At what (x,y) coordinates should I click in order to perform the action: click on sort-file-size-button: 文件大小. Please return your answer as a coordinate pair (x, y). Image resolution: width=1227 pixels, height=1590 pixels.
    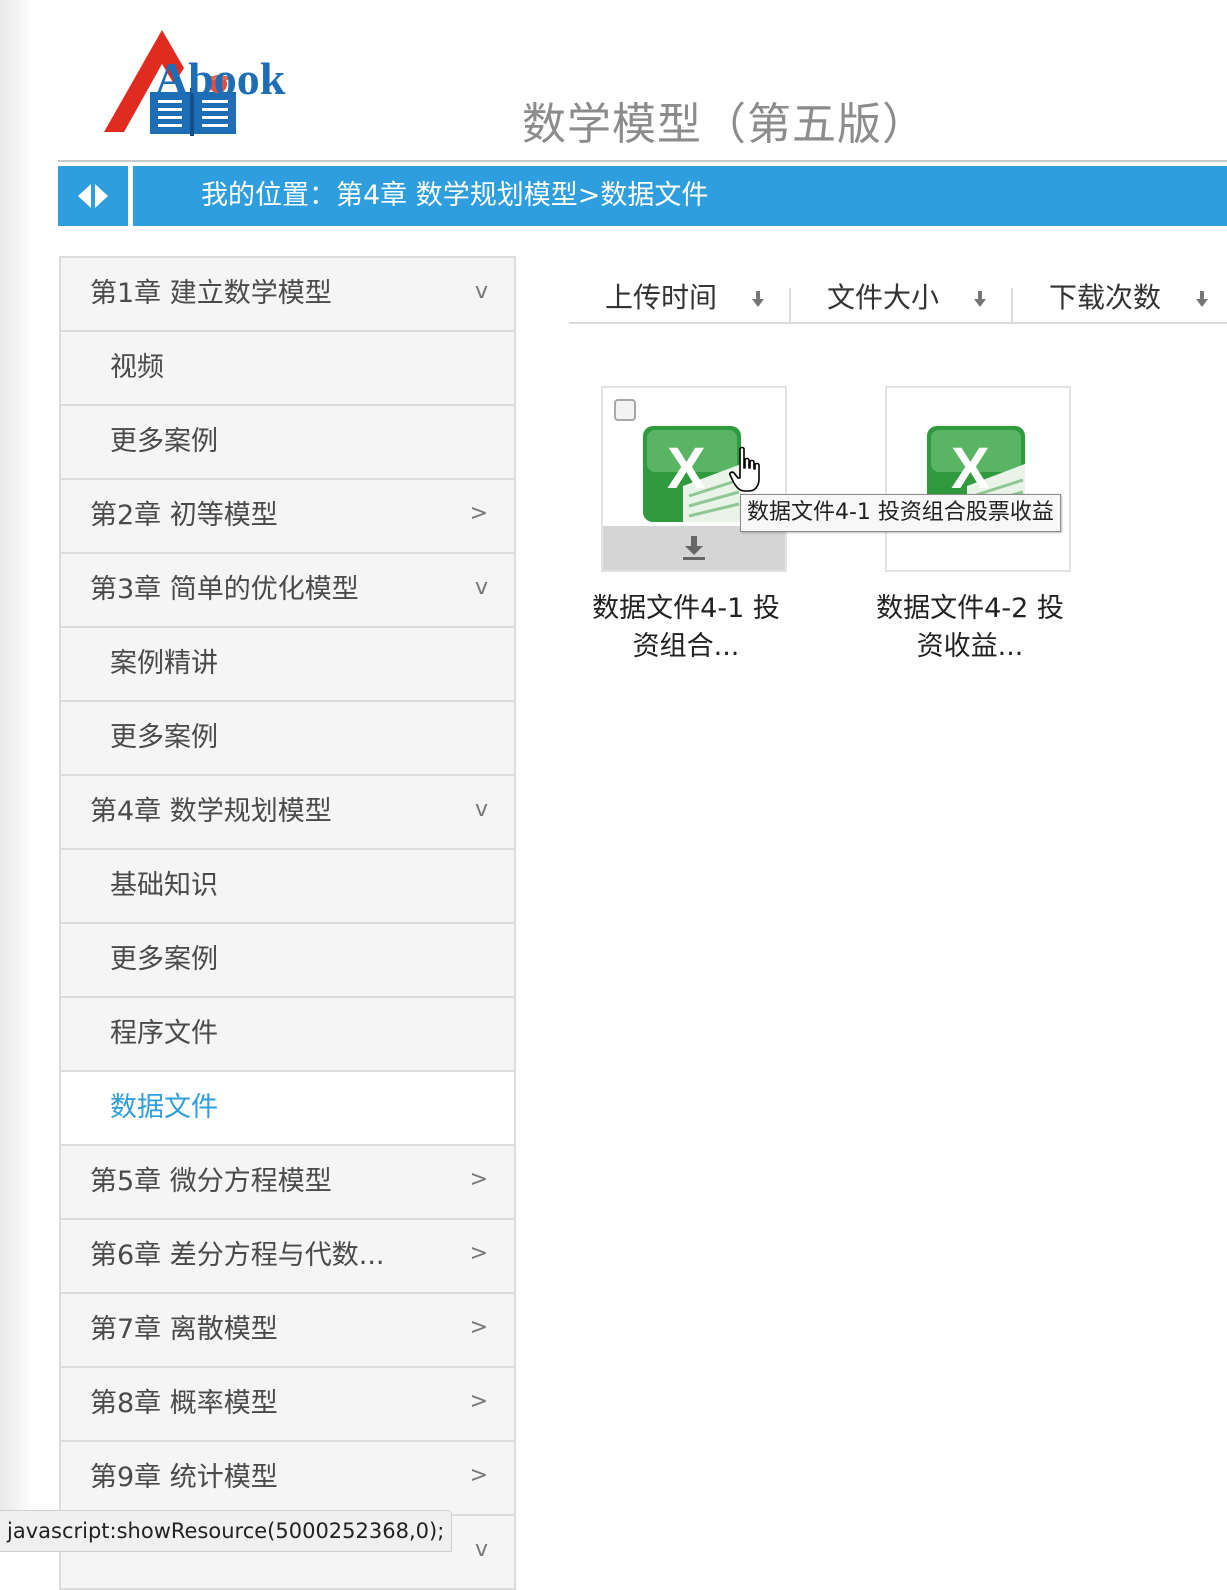
    Looking at the image, I should click on (883, 296).